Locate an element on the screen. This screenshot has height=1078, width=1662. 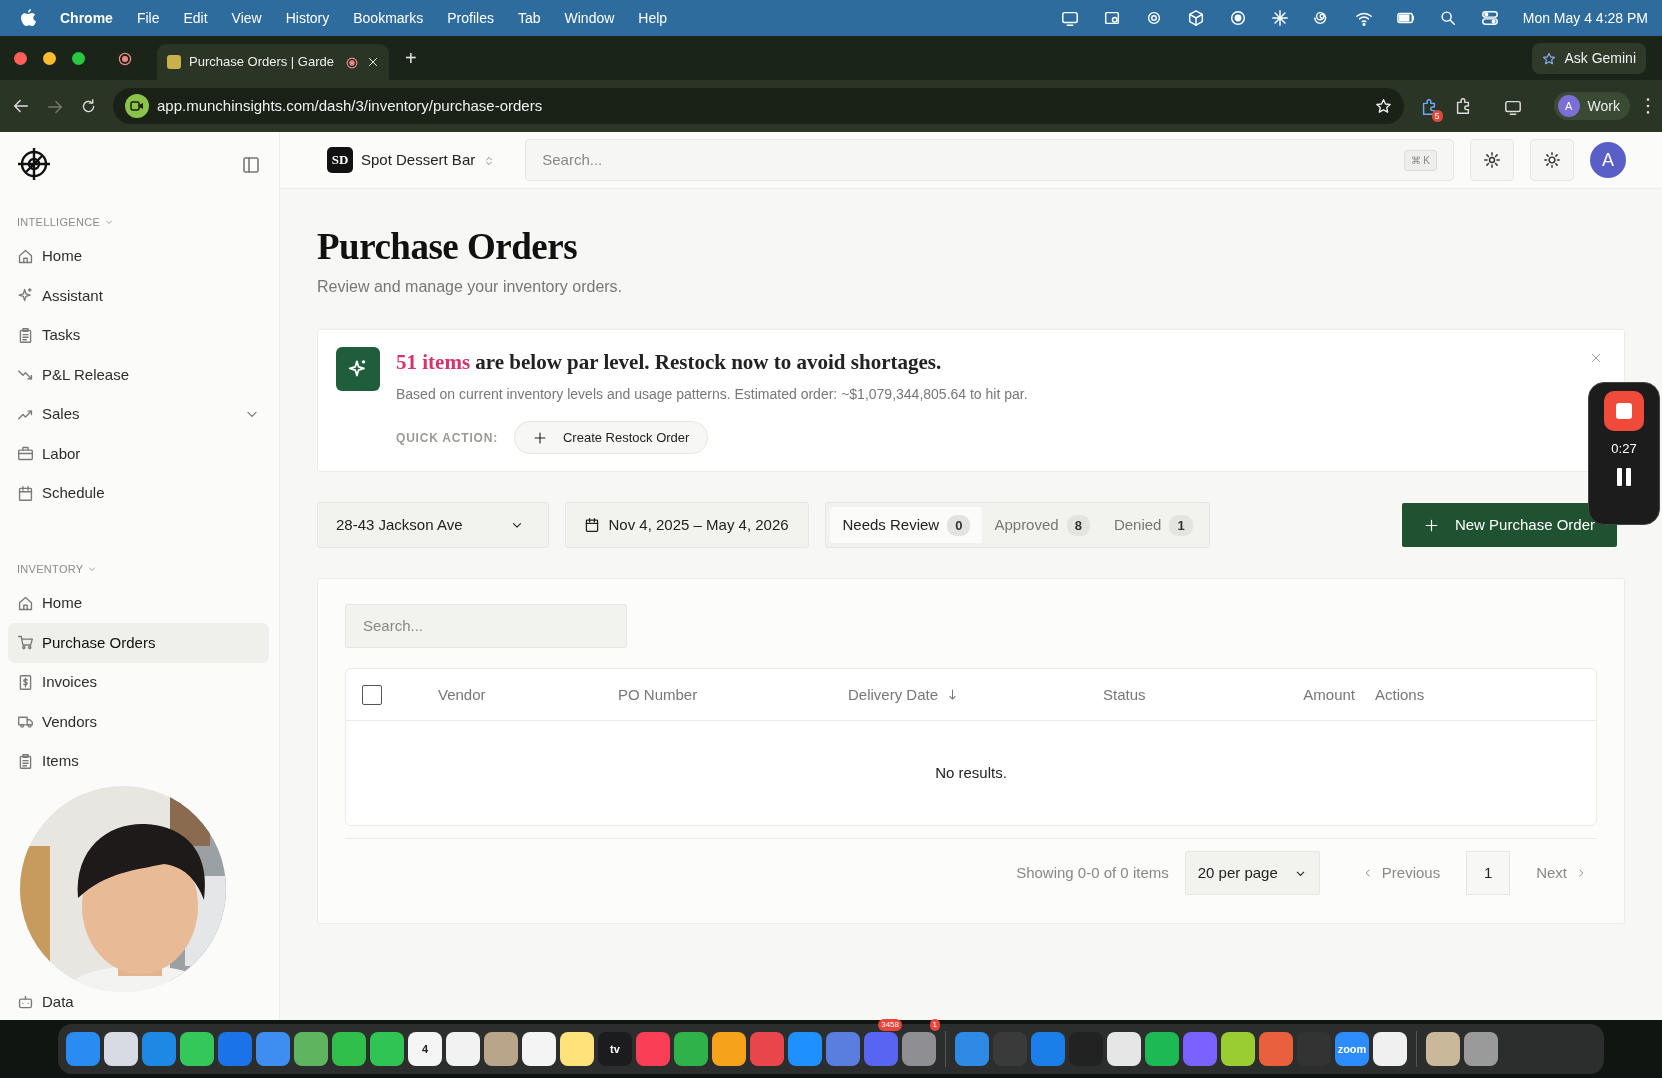
logo-icon is located at coordinates (34, 164).